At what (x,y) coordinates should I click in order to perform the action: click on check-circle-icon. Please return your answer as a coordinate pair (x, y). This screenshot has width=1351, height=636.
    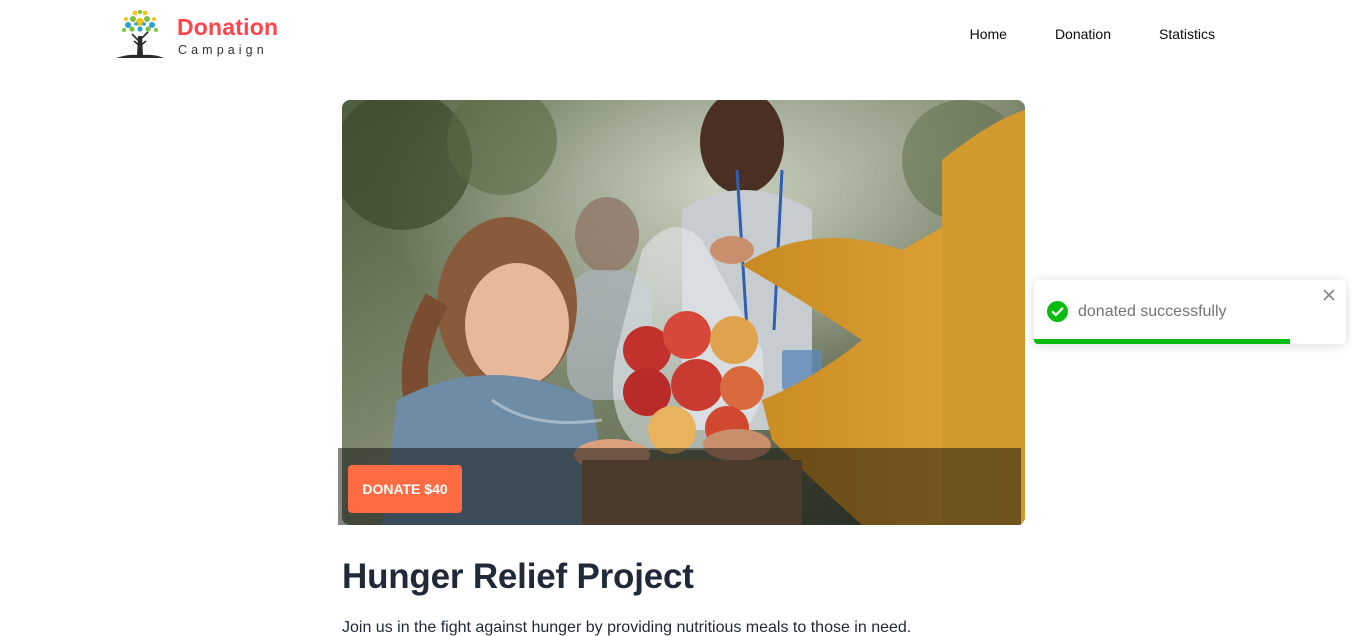
    Looking at the image, I should click on (1057, 311).